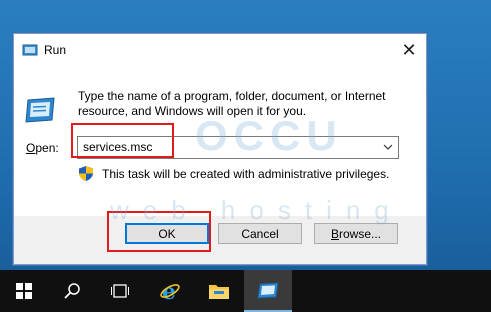 This screenshot has width=491, height=312. What do you see at coordinates (40, 110) in the screenshot?
I see `run-program-icon` at bounding box center [40, 110].